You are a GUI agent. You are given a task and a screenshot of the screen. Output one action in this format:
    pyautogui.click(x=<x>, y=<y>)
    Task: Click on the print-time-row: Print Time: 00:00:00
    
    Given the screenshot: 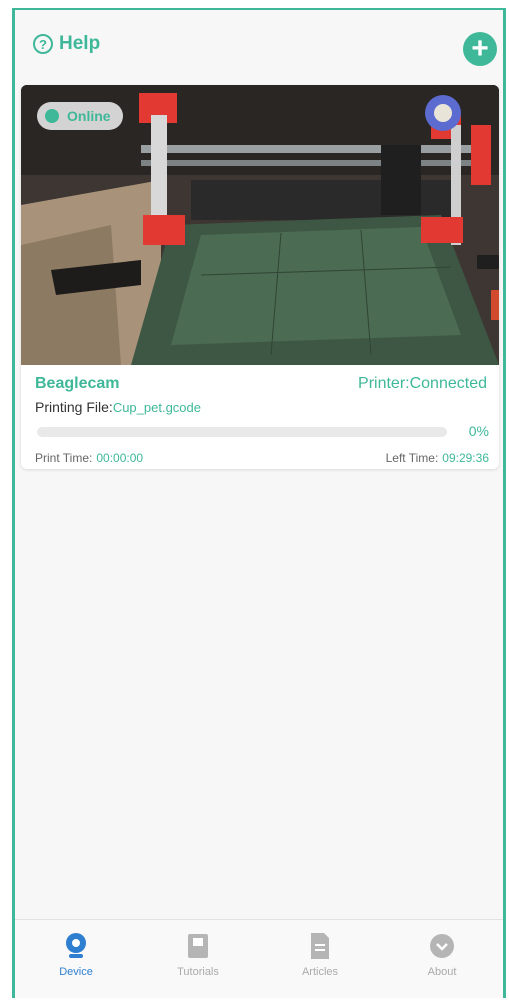 What is the action you would take?
    pyautogui.click(x=89, y=458)
    